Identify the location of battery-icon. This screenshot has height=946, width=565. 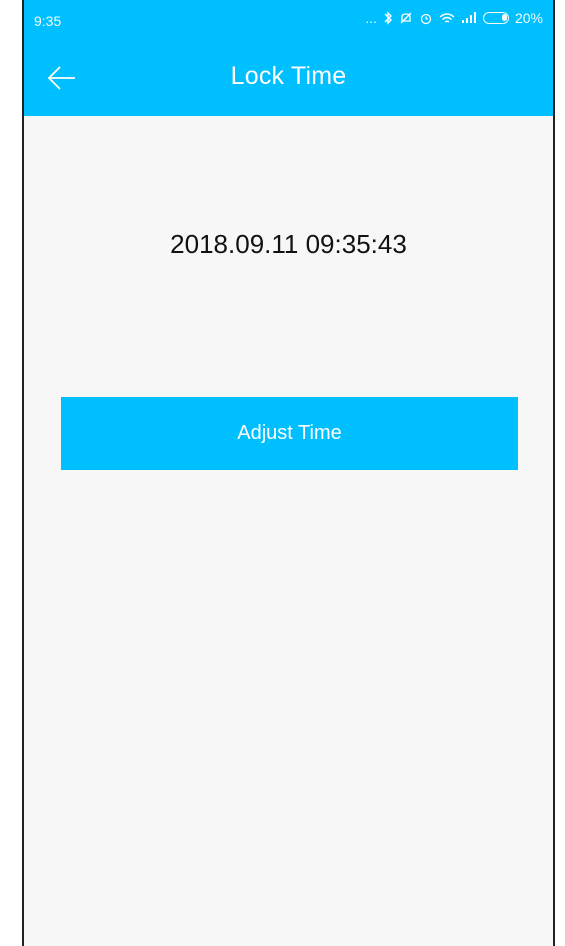
(495, 18).